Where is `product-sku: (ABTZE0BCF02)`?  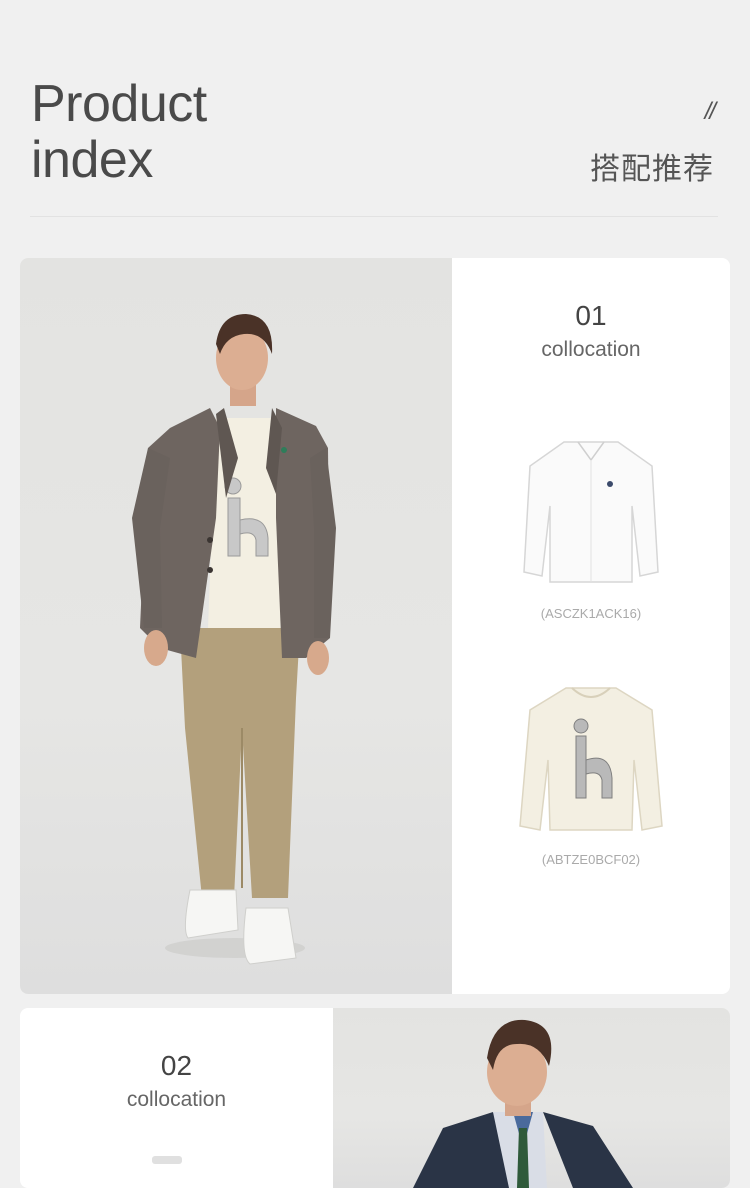 product-sku: (ABTZE0BCF02) is located at coordinates (591, 859).